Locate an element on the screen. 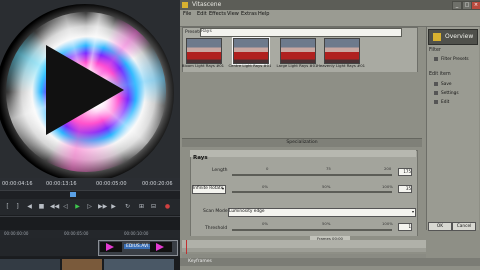 The image size is (480, 270). edit-item-heading: Edit item is located at coordinates (440, 74).